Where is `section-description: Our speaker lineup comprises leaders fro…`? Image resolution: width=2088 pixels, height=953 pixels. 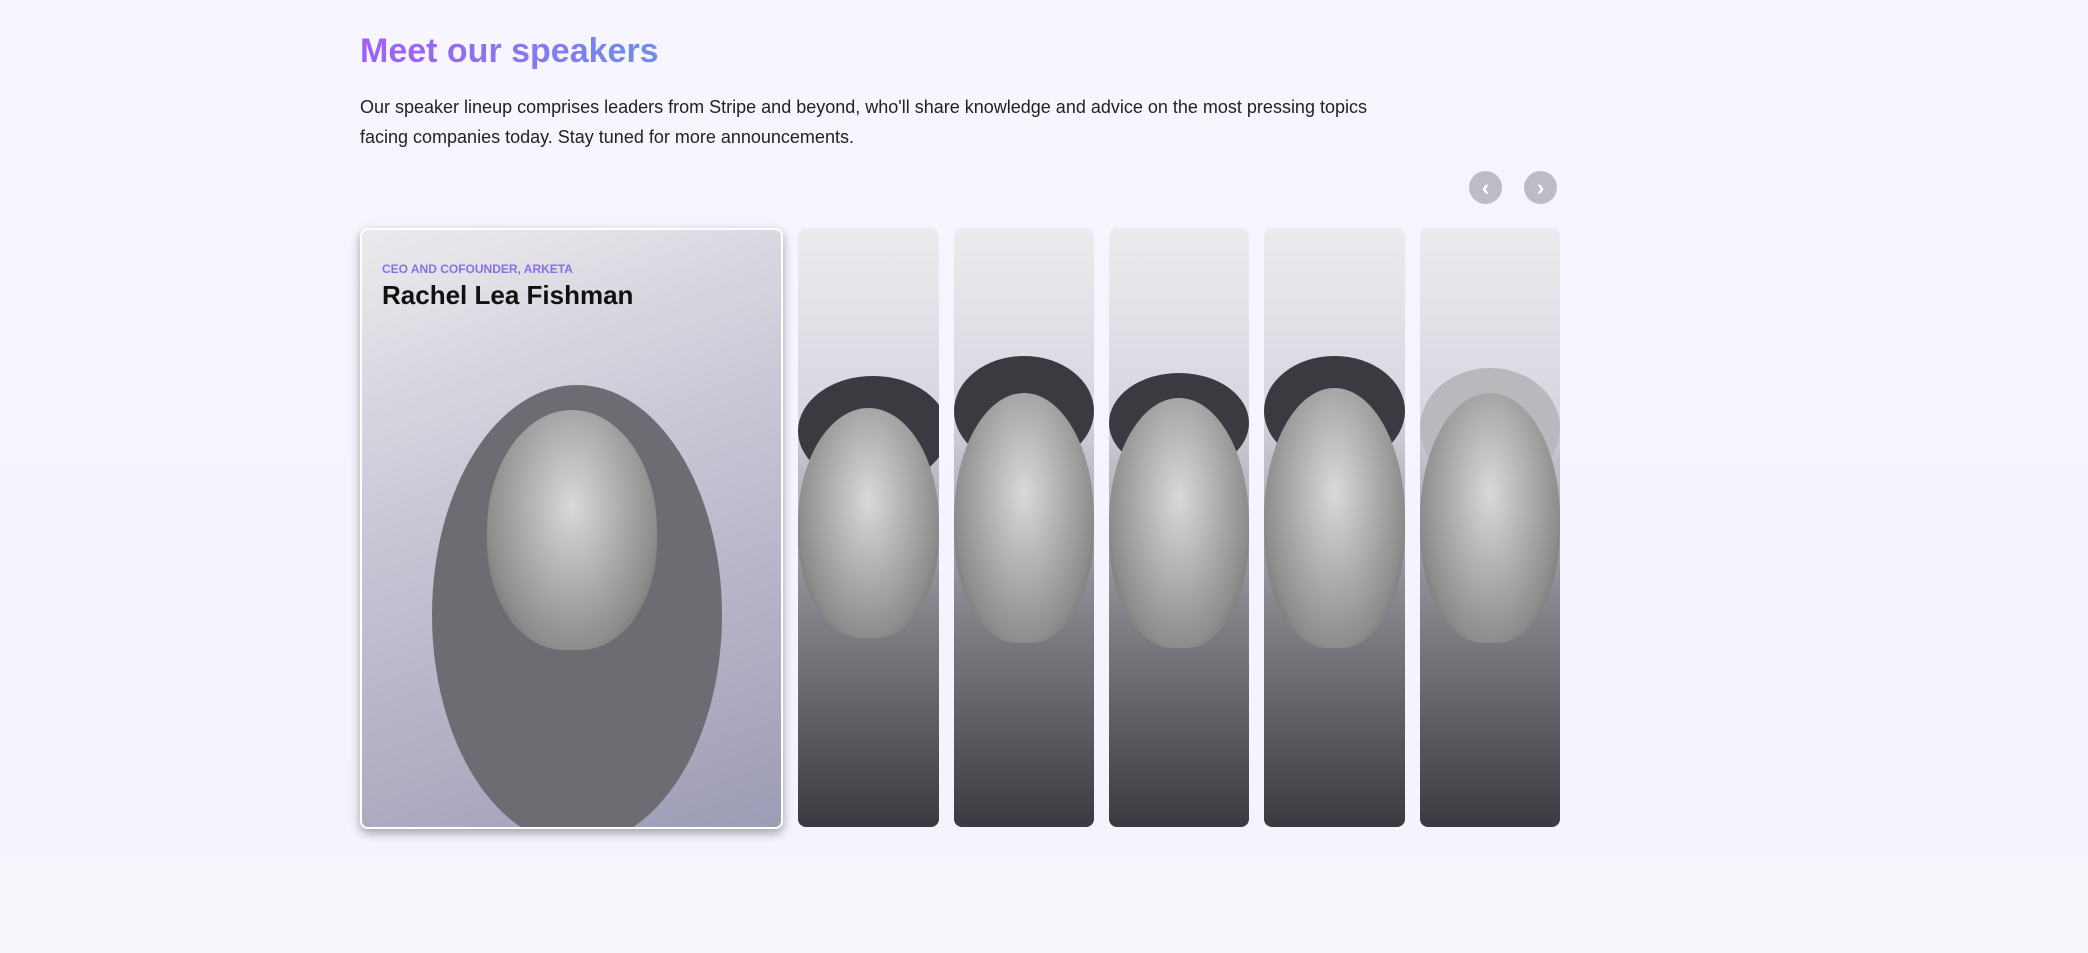
section-description: Our speaker lineup comprises leaders fro… is located at coordinates (863, 122).